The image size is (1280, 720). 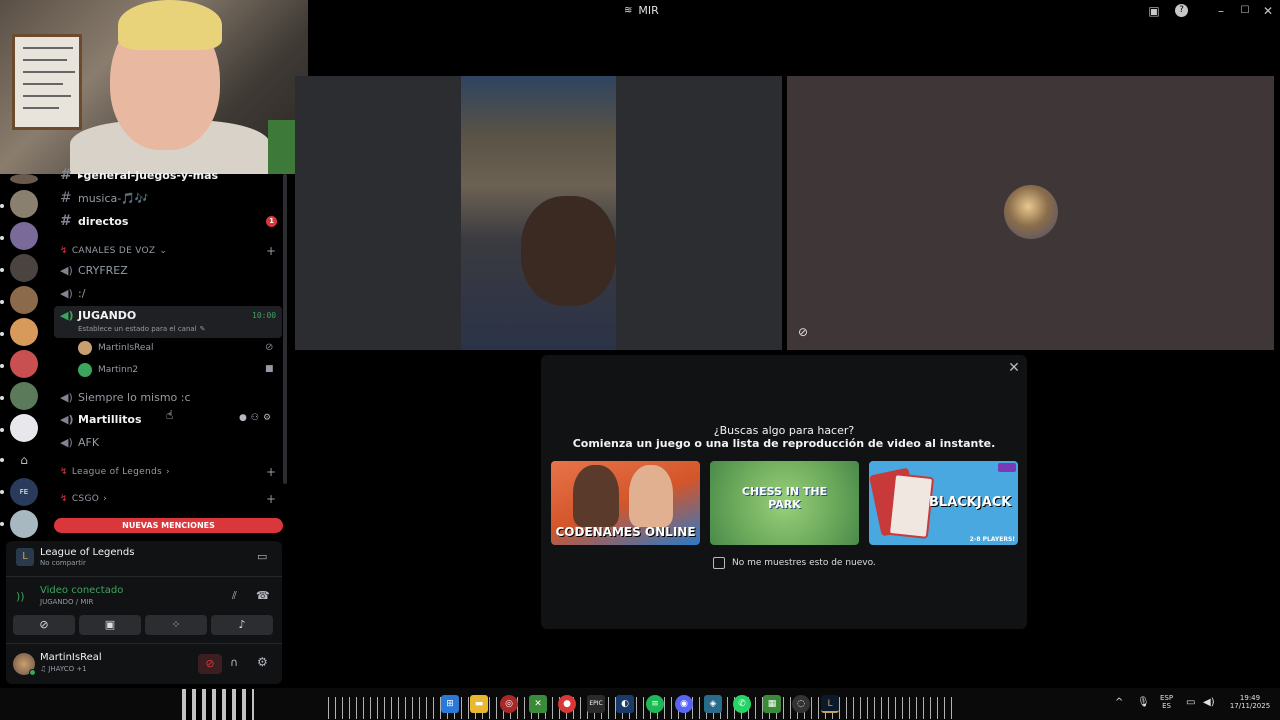 What do you see at coordinates (1166, 702) in the screenshot?
I see `language-indicator: ESP ES` at bounding box center [1166, 702].